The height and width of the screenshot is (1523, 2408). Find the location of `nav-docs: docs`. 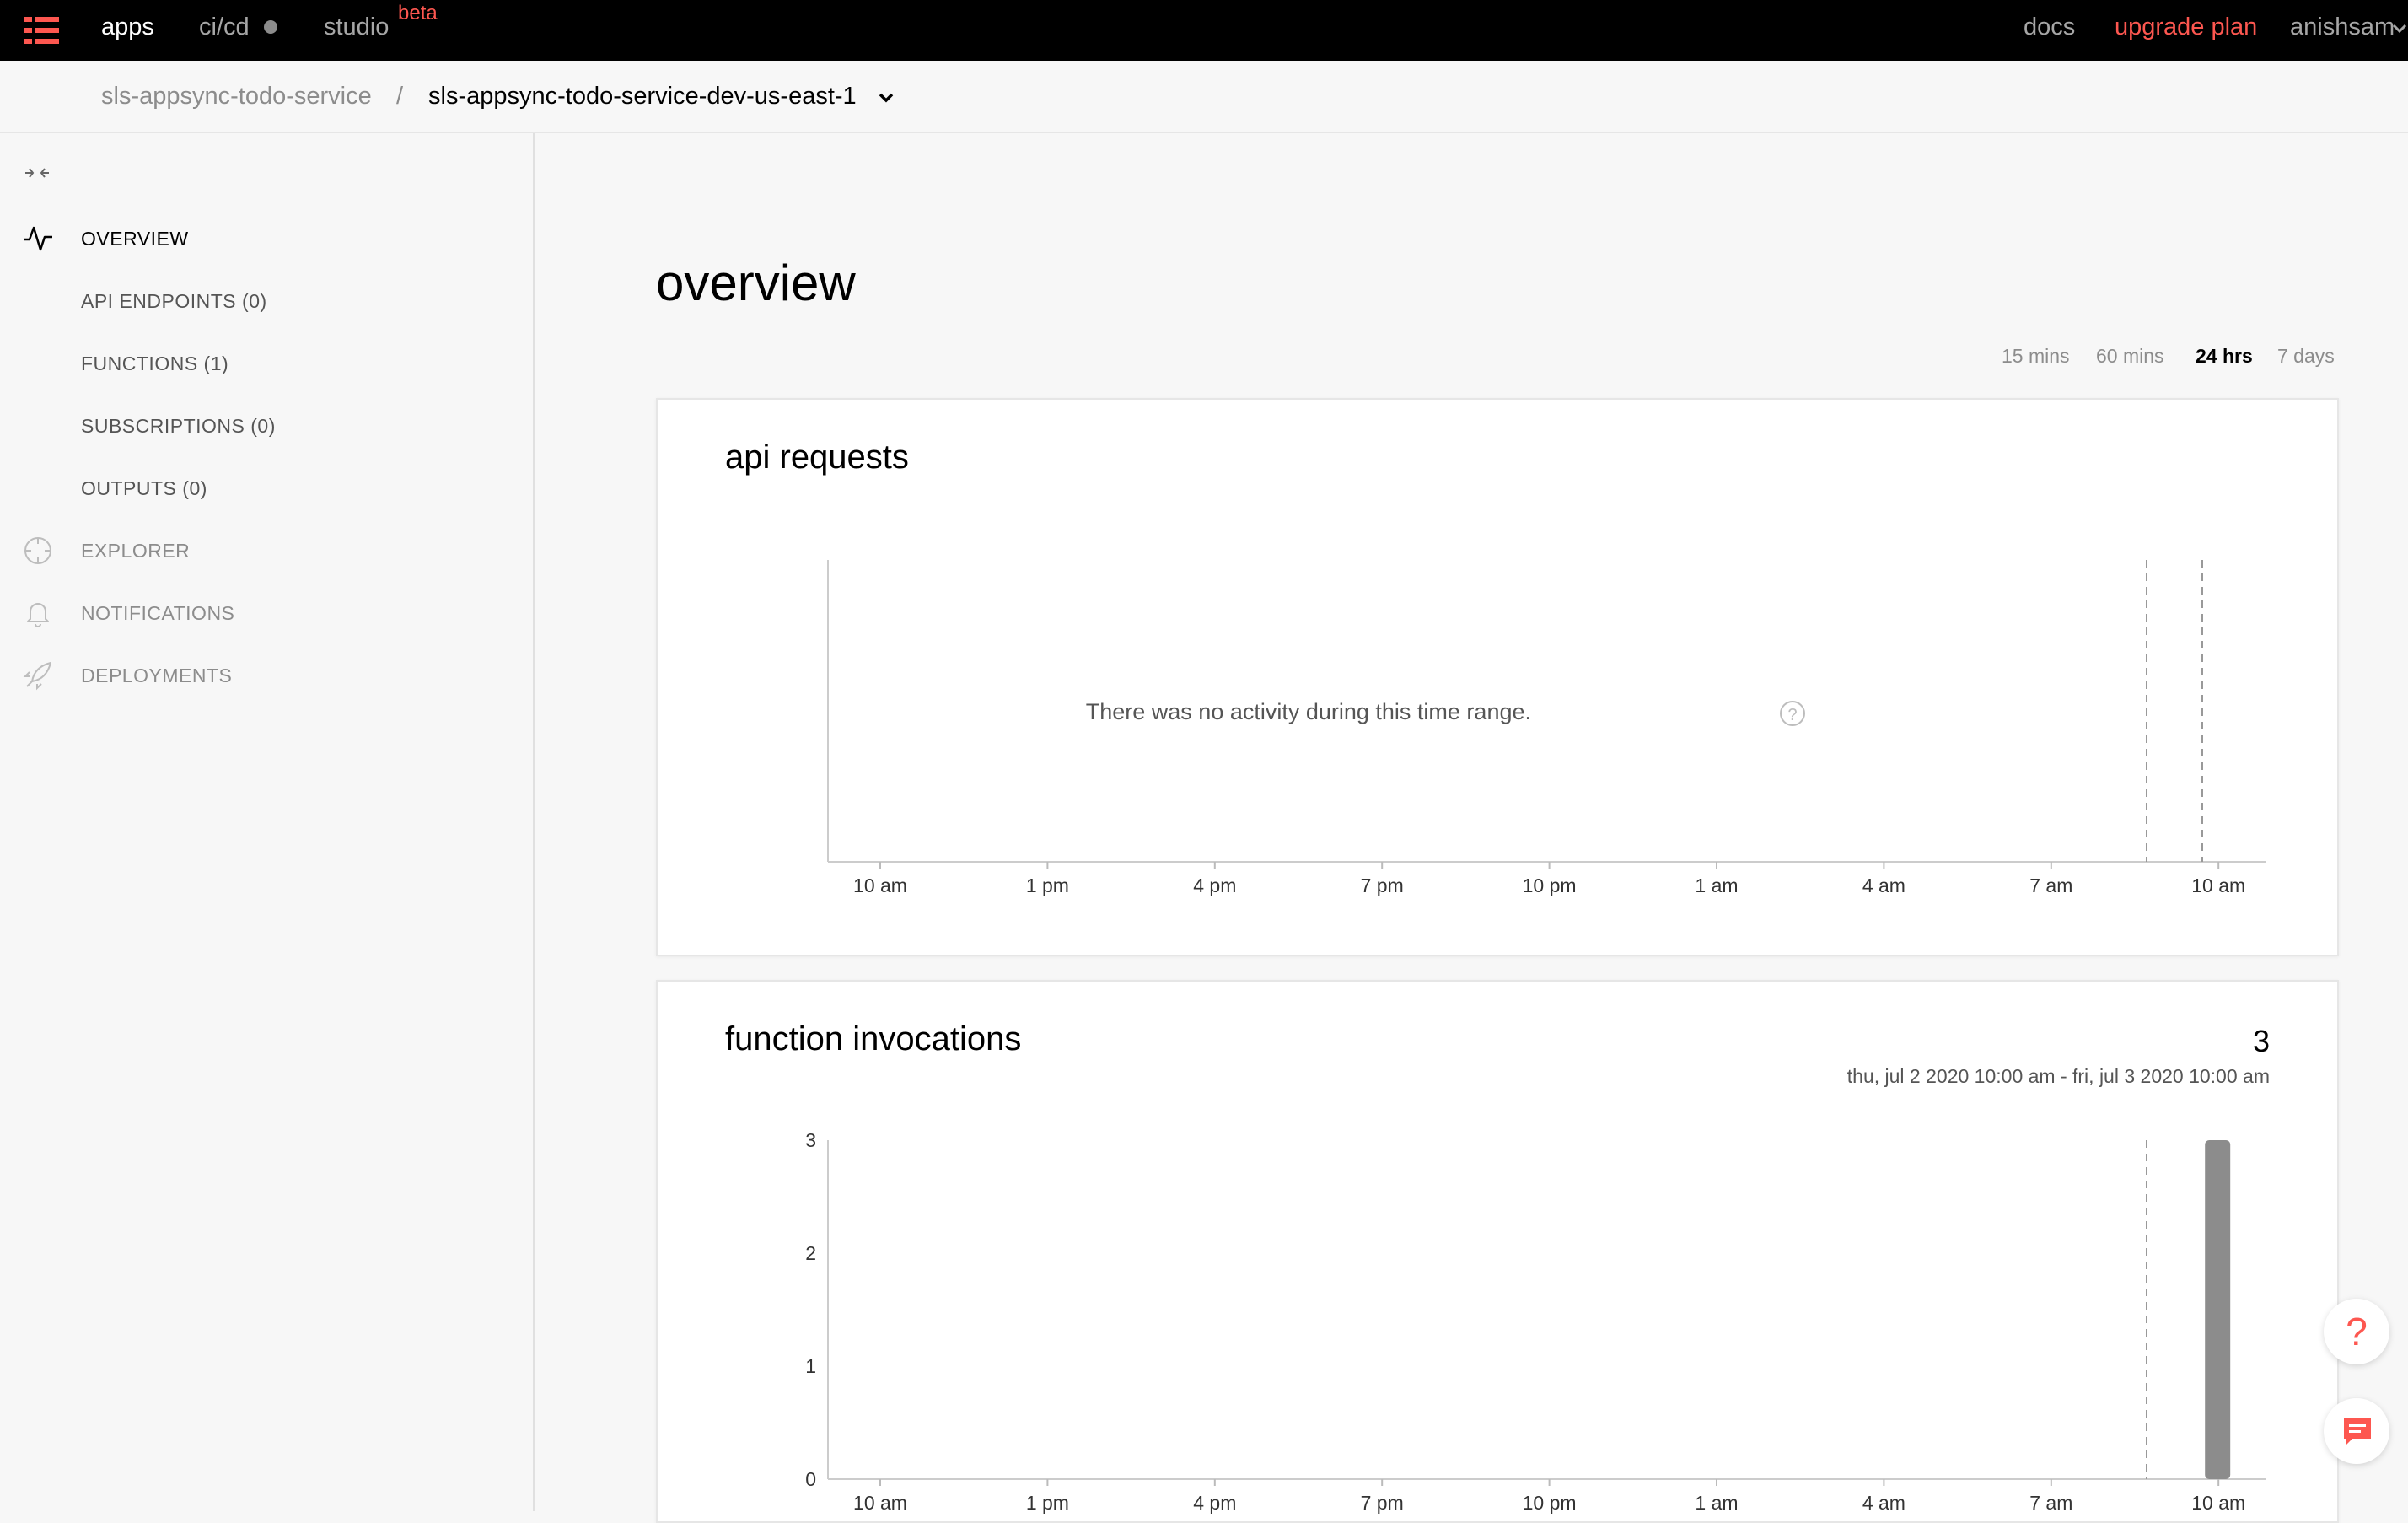

nav-docs: docs is located at coordinates (2049, 27).